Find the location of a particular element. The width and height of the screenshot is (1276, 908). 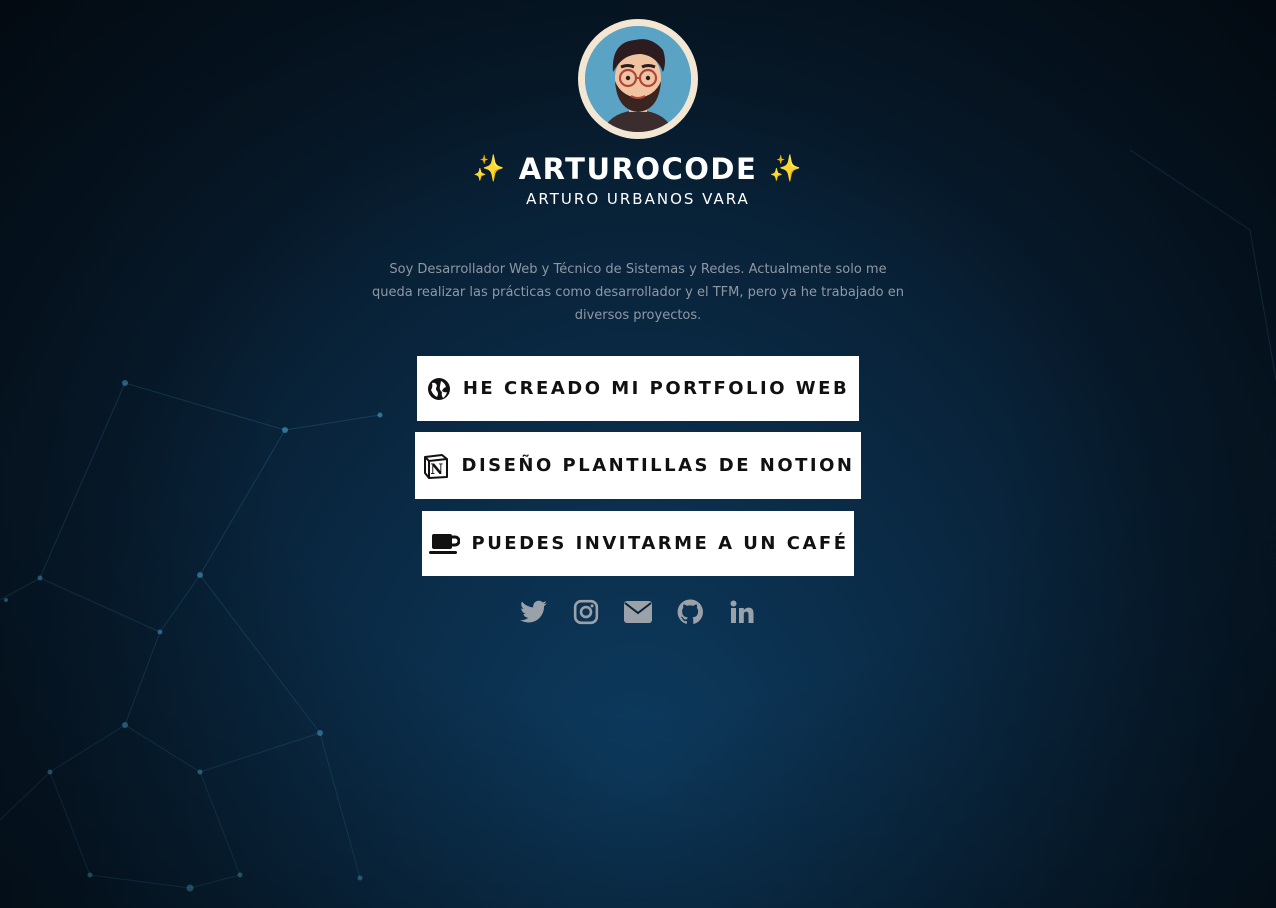

email-link is located at coordinates (638, 612).